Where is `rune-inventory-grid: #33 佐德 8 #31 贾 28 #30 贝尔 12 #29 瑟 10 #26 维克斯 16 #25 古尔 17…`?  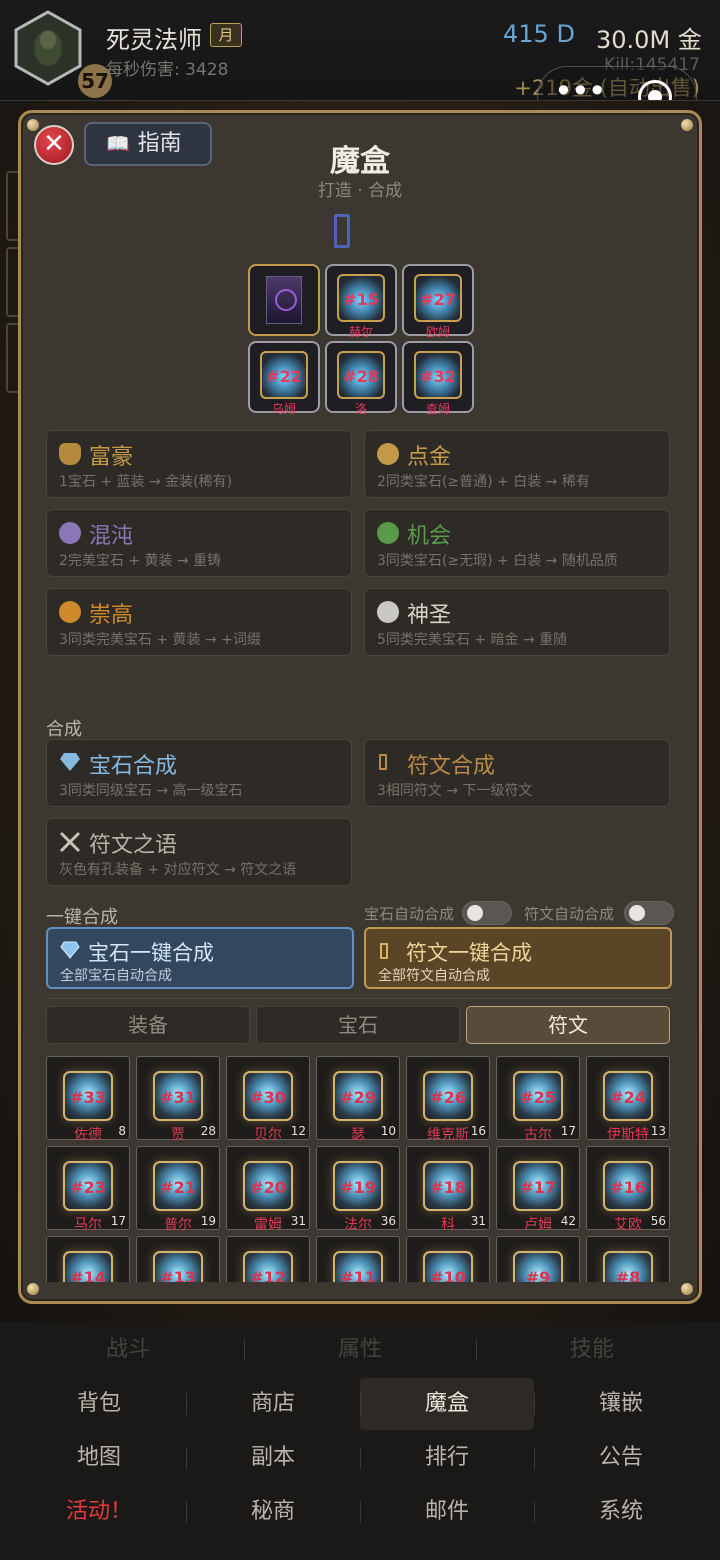
rune-inventory-grid: #33 佐德 8 #31 贾 28 #30 贝尔 12 #29 瑟 10 #26 维克斯 16 #25 古尔 17… is located at coordinates (360, 1169).